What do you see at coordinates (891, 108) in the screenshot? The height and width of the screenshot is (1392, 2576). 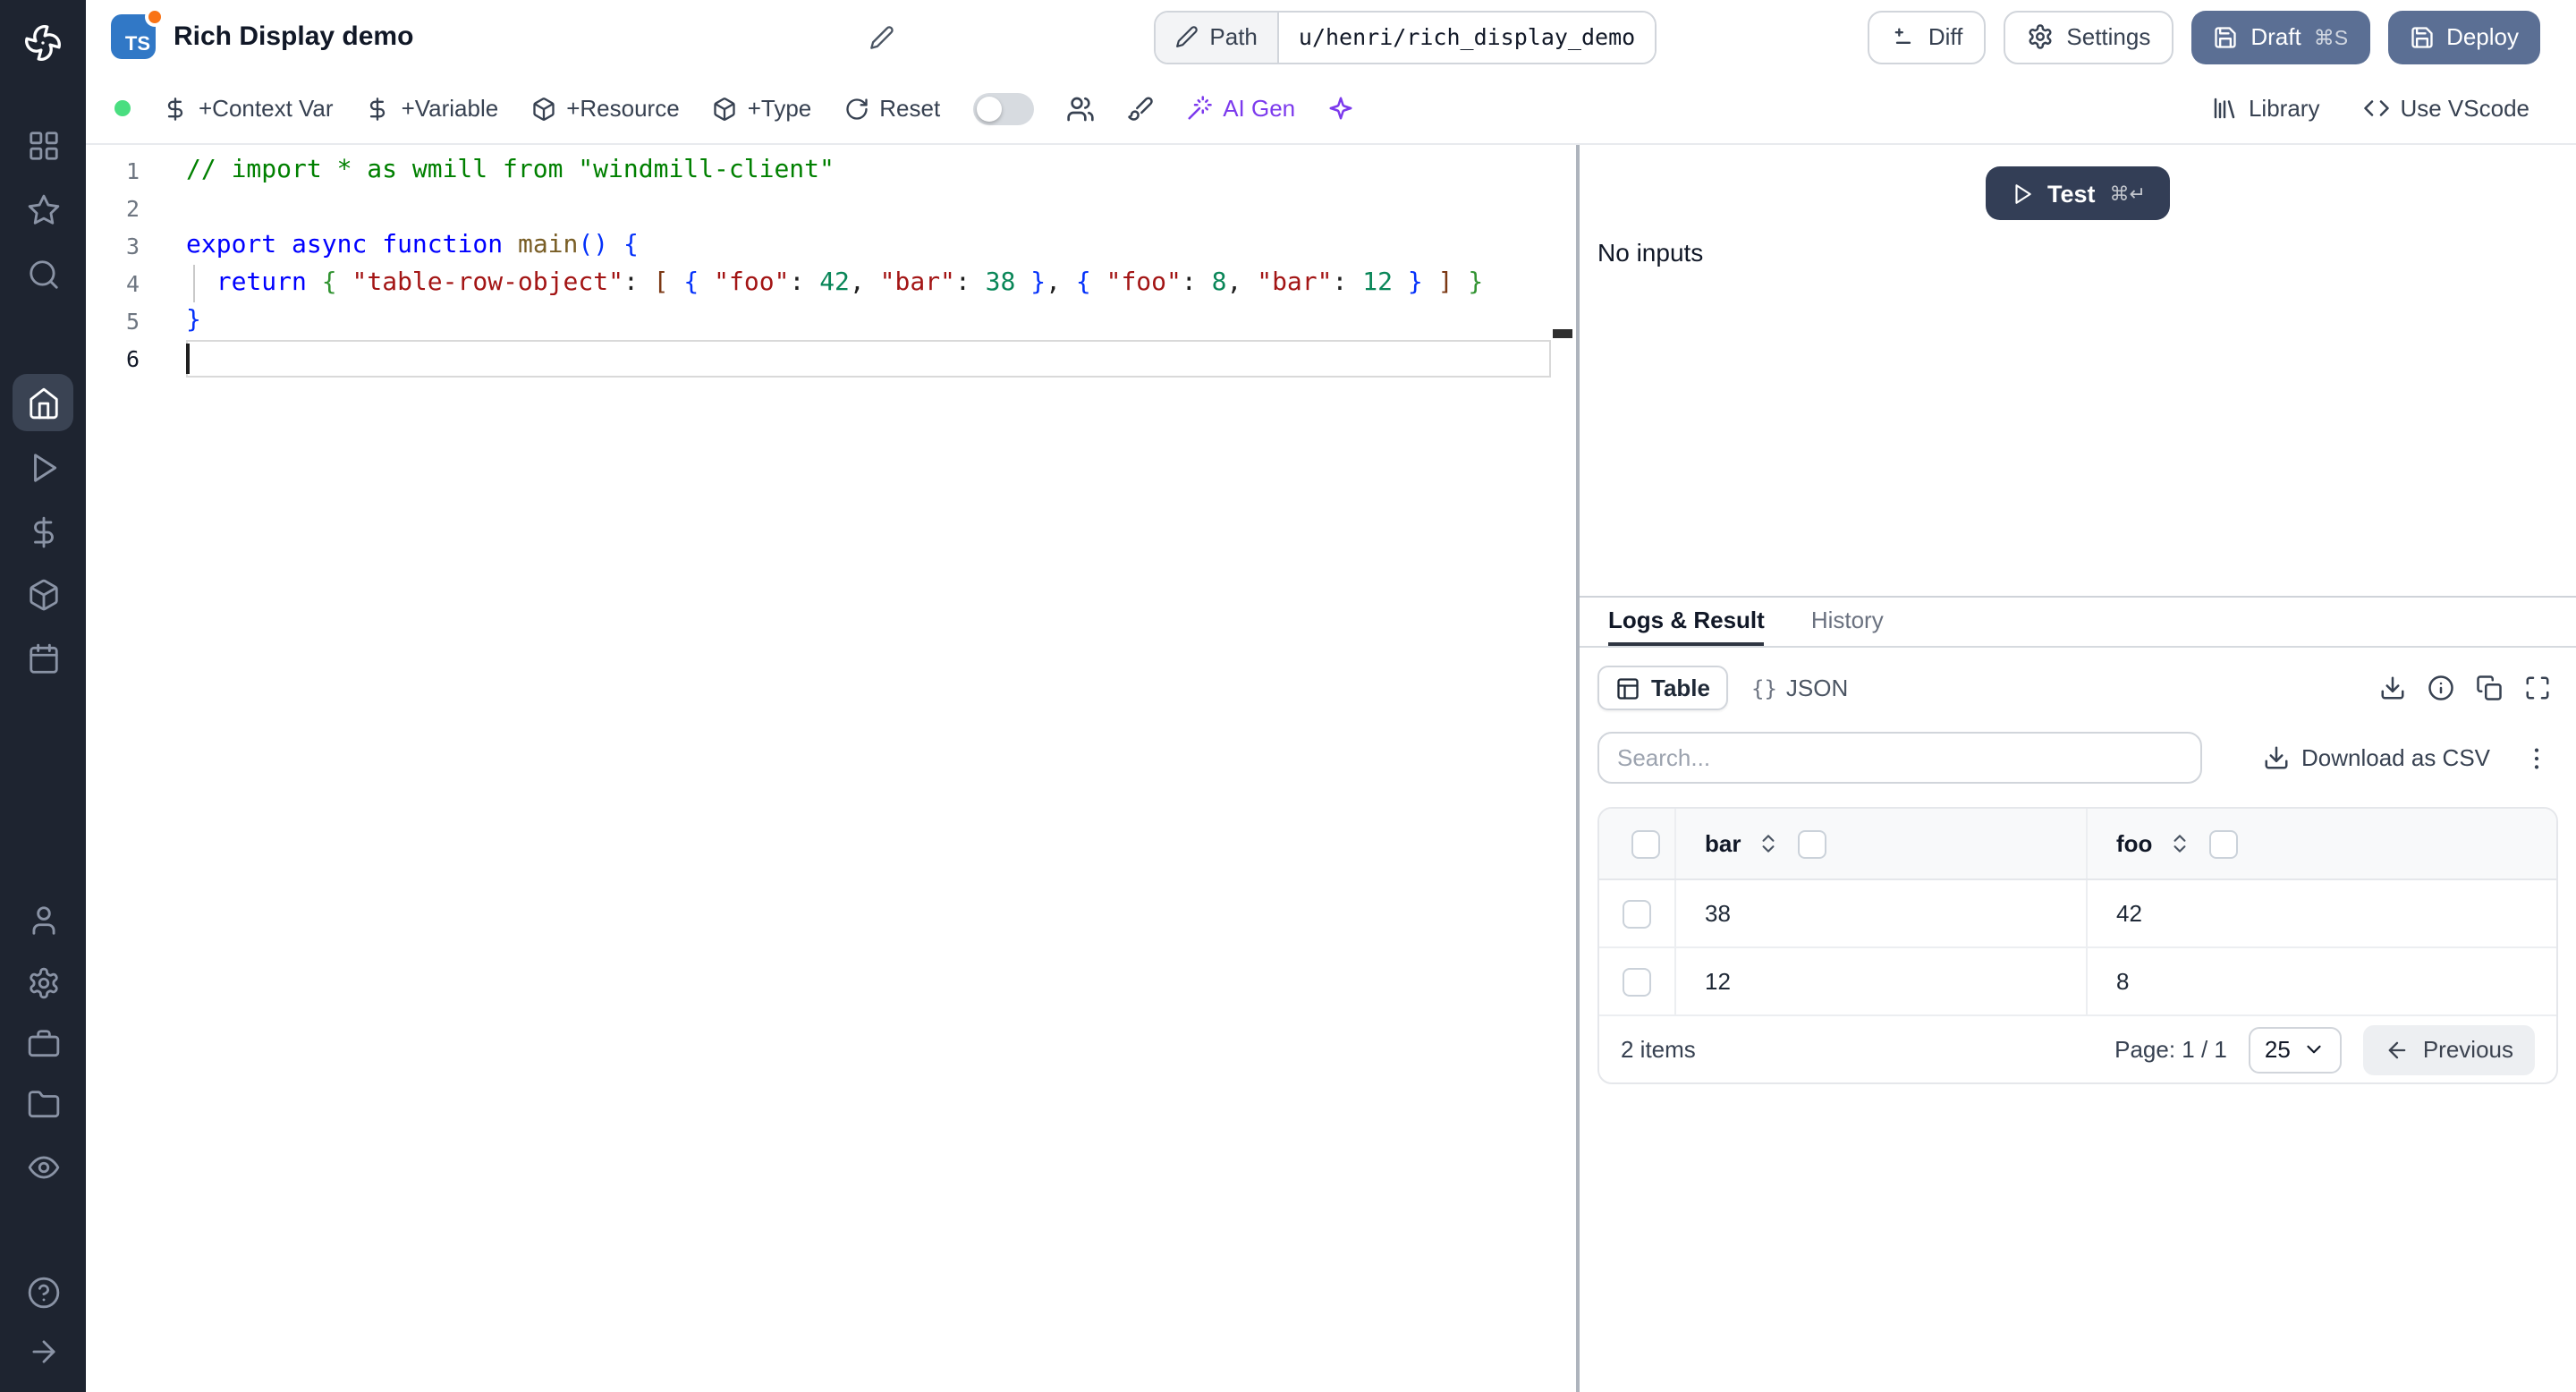 I see `reset-button: Reset` at bounding box center [891, 108].